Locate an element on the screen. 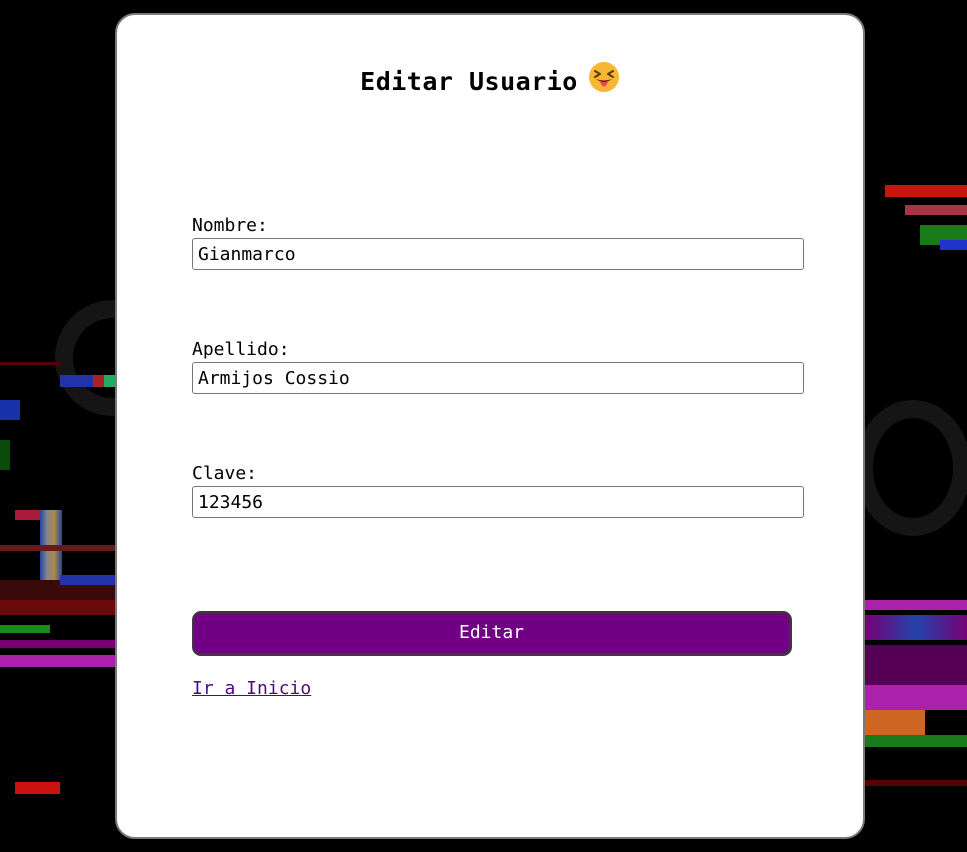 This screenshot has height=852, width=967. home-link: Ir a Inicio is located at coordinates (251, 688).